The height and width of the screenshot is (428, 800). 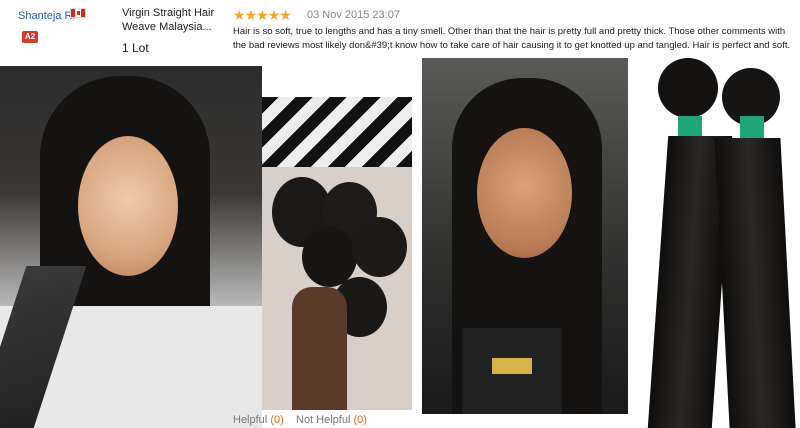 What do you see at coordinates (755, 283) in the screenshot?
I see `bundle-strands-shape` at bounding box center [755, 283].